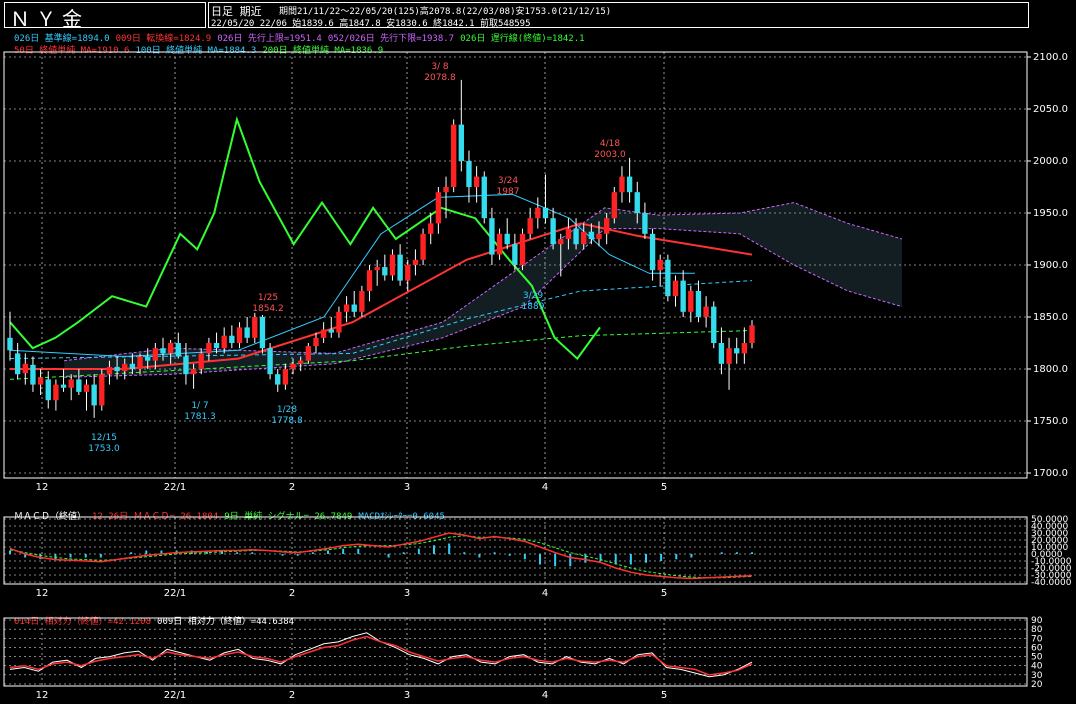 The image size is (1076, 704). What do you see at coordinates (292, 593) in the screenshot?
I see `x-tick-2-1: 2` at bounding box center [292, 593].